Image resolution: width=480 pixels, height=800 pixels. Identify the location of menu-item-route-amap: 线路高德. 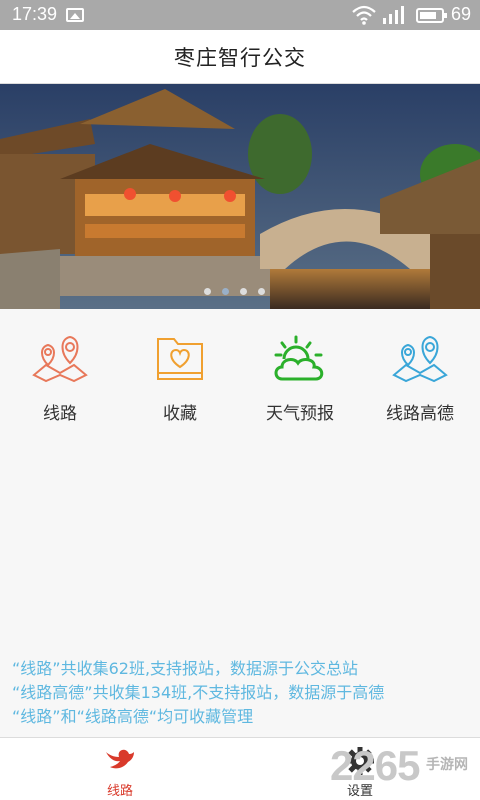
(420, 385).